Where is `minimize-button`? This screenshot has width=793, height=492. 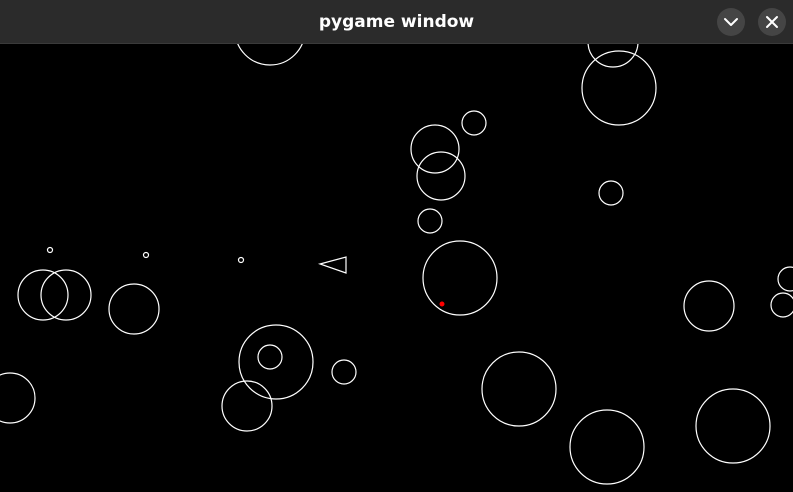 minimize-button is located at coordinates (731, 22).